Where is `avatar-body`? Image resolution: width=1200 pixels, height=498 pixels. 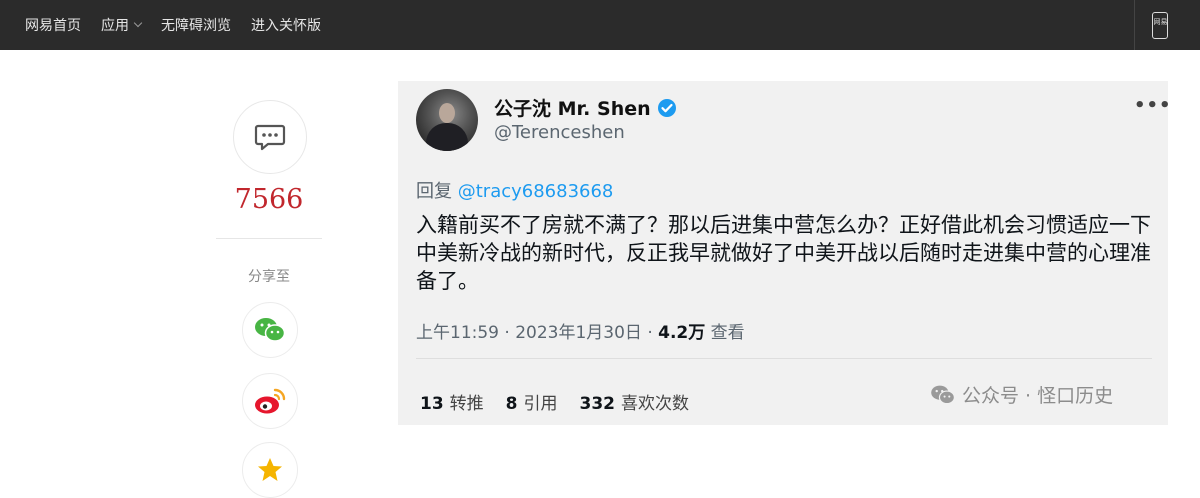
avatar-body is located at coordinates (447, 137).